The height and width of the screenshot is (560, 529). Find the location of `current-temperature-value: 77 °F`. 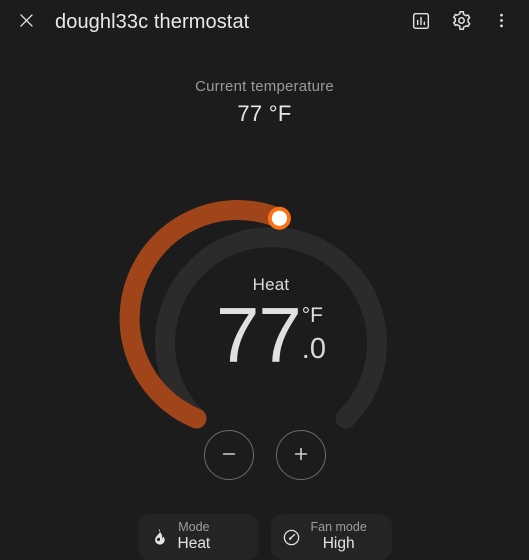

current-temperature-value: 77 °F is located at coordinates (264, 113).